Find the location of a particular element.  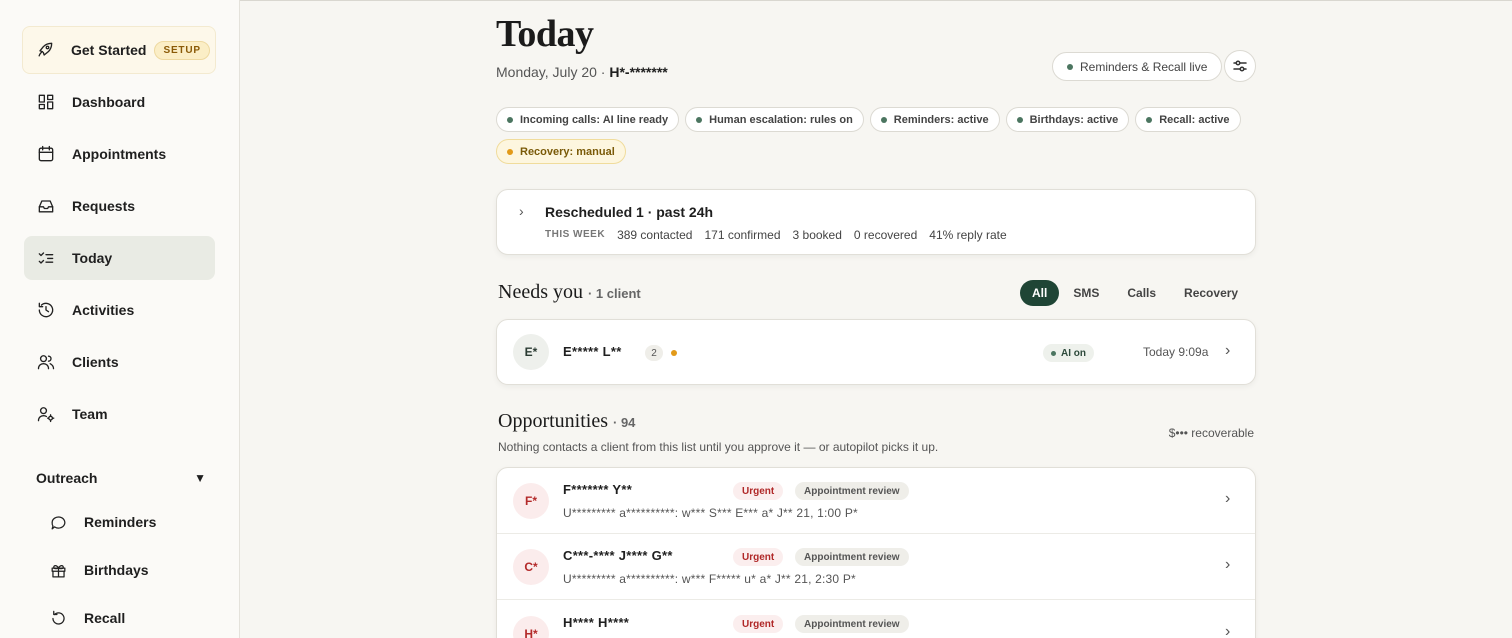

status-pill-recovery: Recovery: manual is located at coordinates (561, 151).